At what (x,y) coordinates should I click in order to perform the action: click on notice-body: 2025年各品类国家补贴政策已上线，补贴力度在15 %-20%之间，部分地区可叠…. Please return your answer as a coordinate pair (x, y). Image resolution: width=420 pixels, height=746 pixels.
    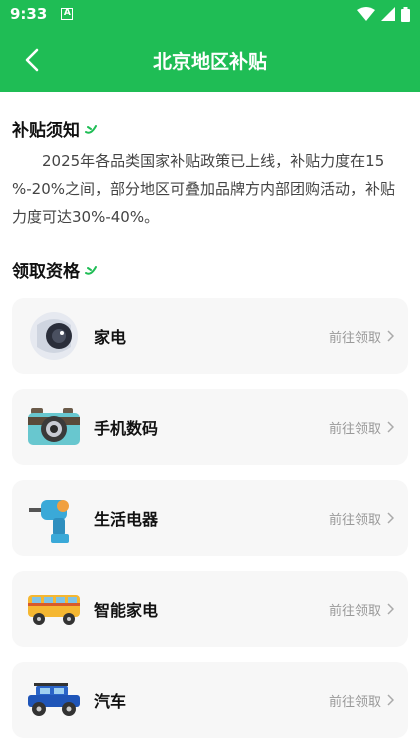
    Looking at the image, I should click on (204, 189).